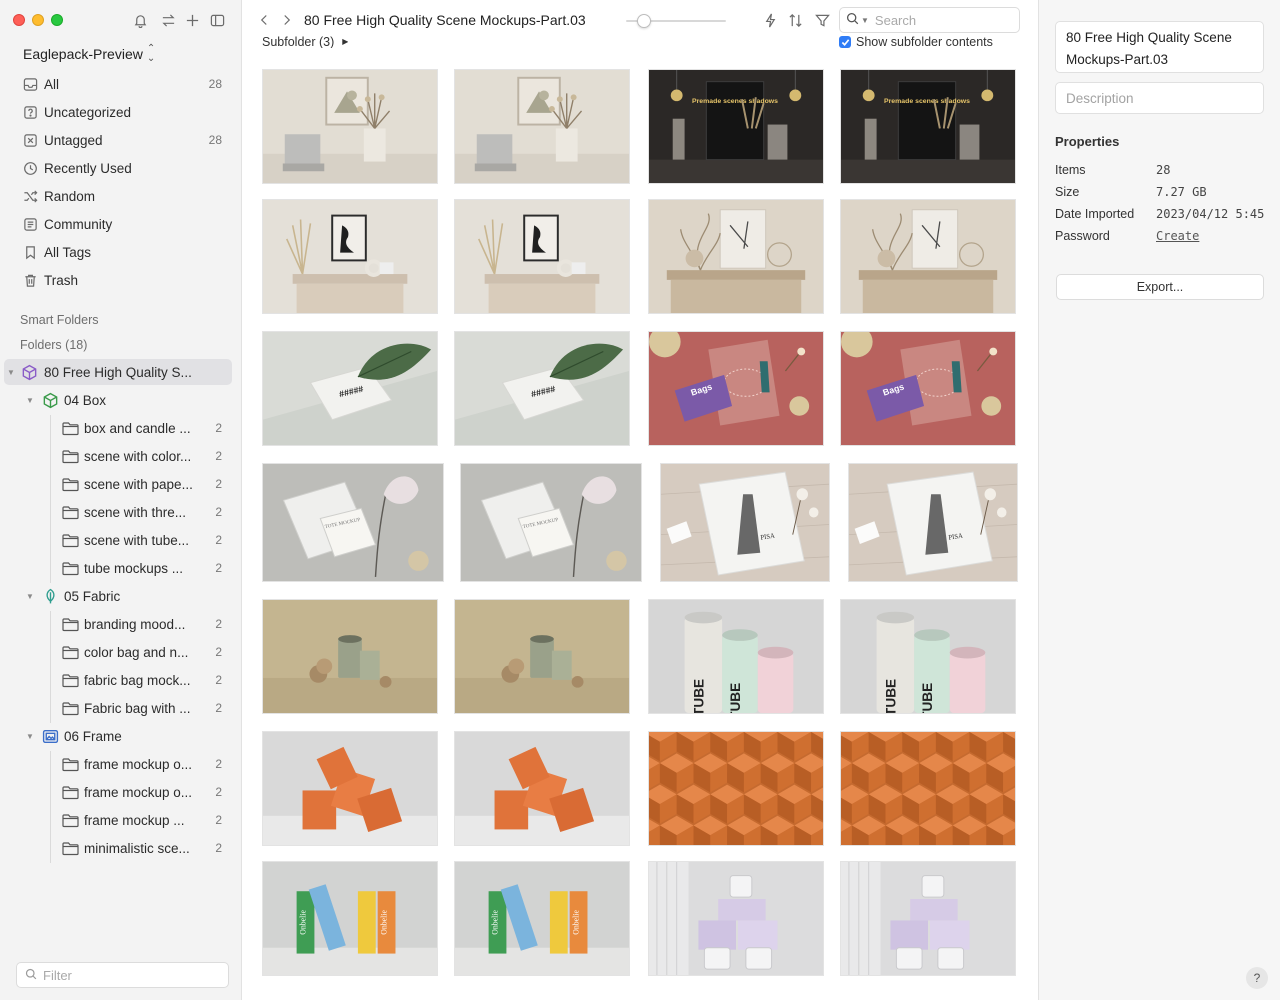  What do you see at coordinates (118, 708) in the screenshot?
I see `folder-tree-item: Fabric bag with ... 2` at bounding box center [118, 708].